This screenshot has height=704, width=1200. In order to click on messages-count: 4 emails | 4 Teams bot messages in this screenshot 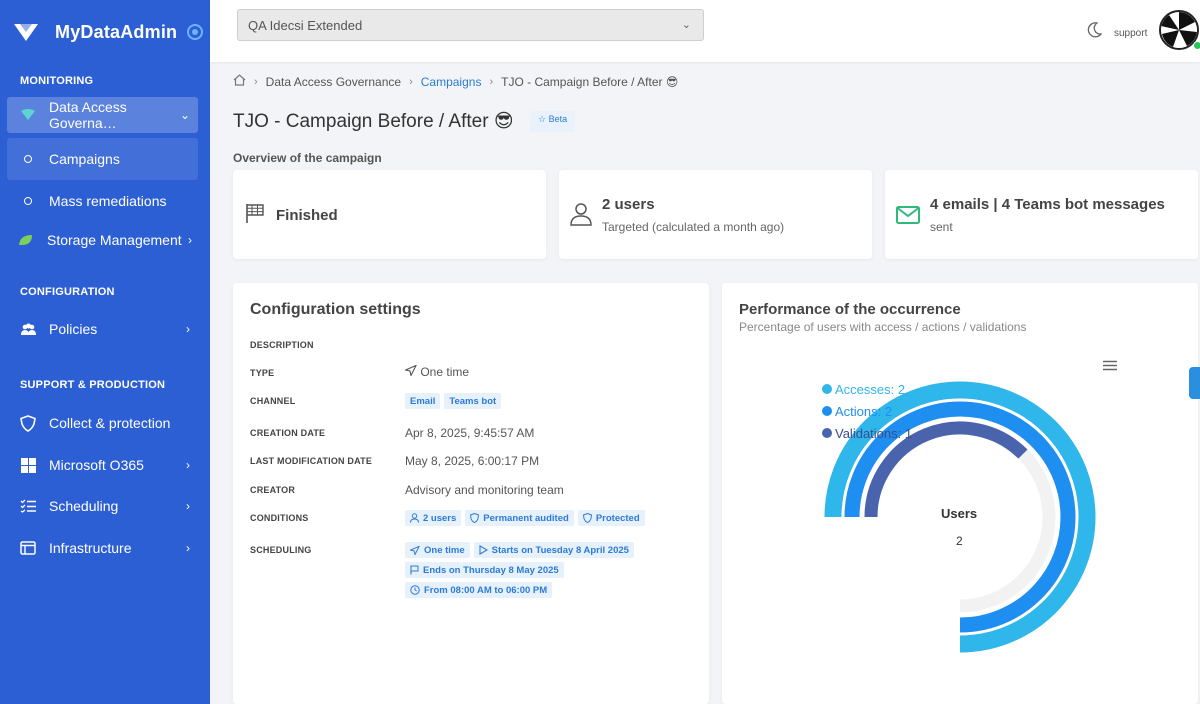, I will do `click(1047, 204)`.